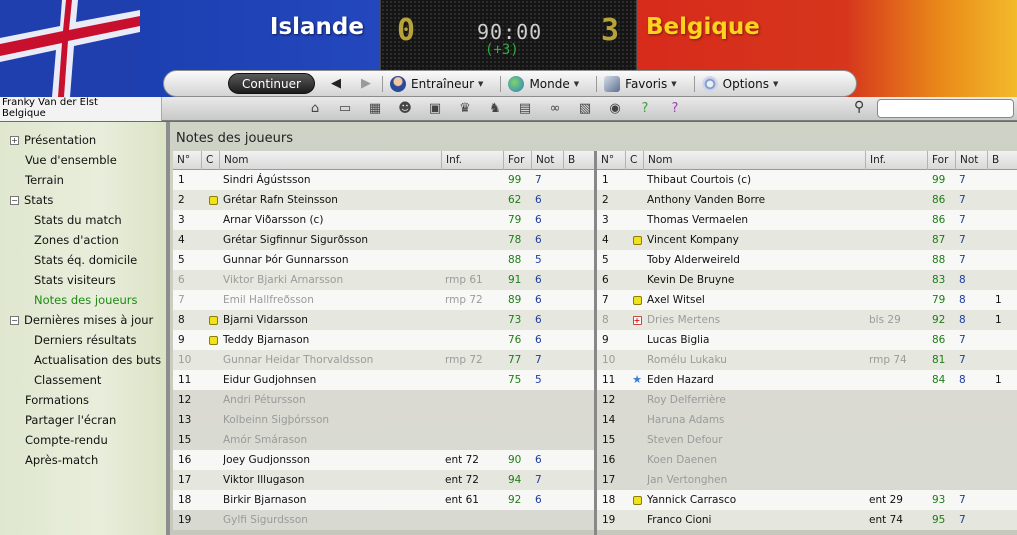 Image resolution: width=1017 pixels, height=535 pixels. I want to click on player-name: Grétar Rafn Steinsson, so click(332, 200).